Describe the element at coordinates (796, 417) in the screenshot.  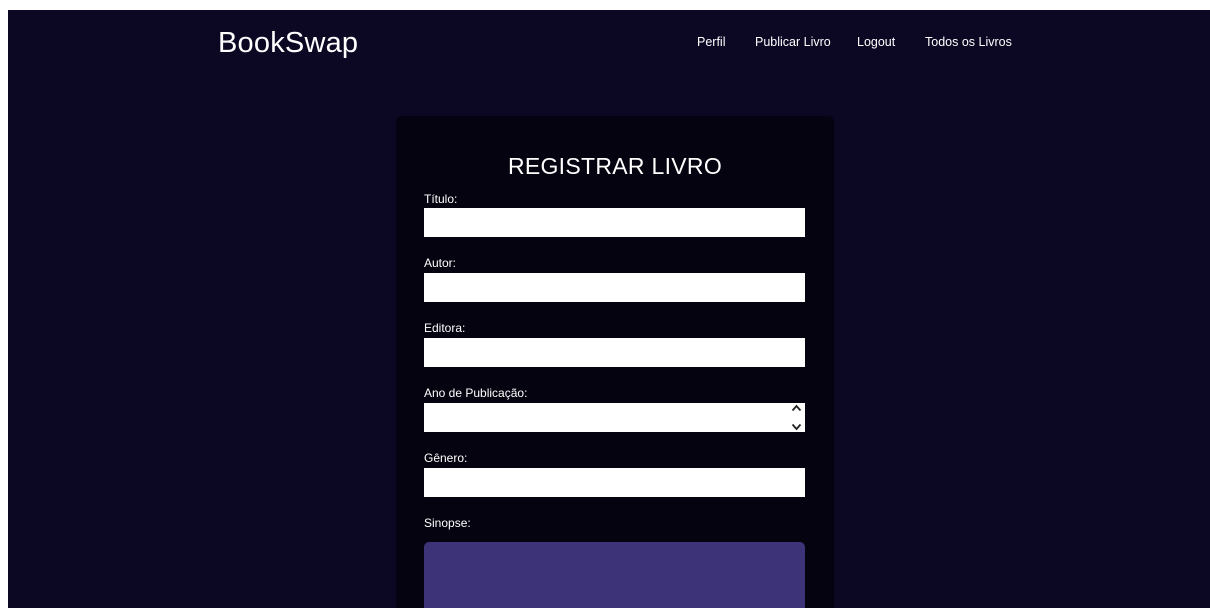
I see `number-spinner` at that location.